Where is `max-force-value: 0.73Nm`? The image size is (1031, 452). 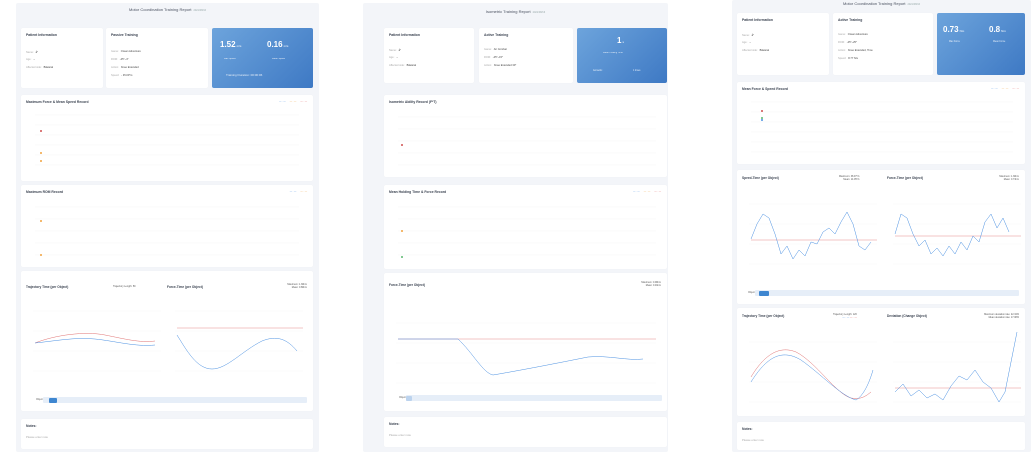
max-force-value: 0.73Nm is located at coordinates (954, 29).